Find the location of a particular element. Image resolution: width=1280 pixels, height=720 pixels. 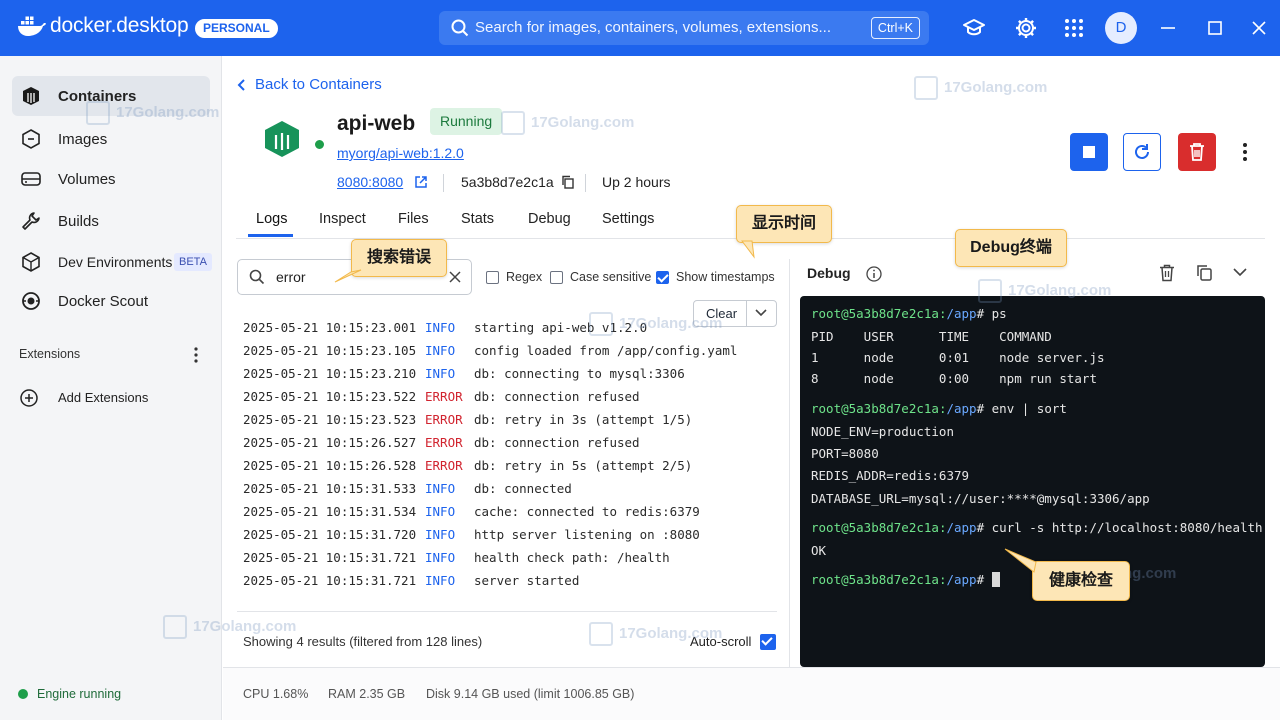

search-icon is located at coordinates (257, 277).